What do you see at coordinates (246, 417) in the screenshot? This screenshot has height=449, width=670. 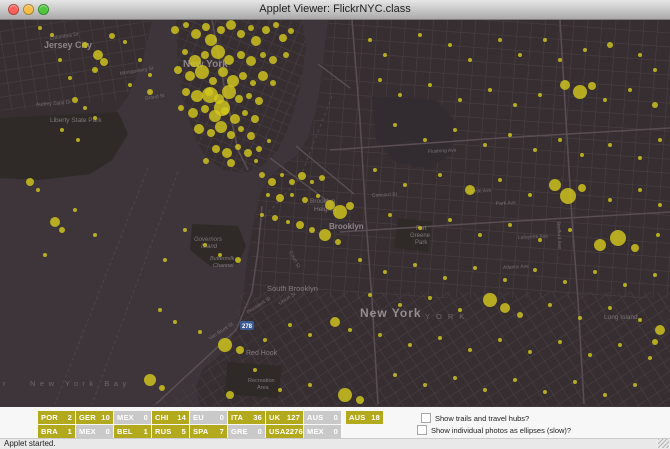 I see `country-toggle-ita: ITA 36` at bounding box center [246, 417].